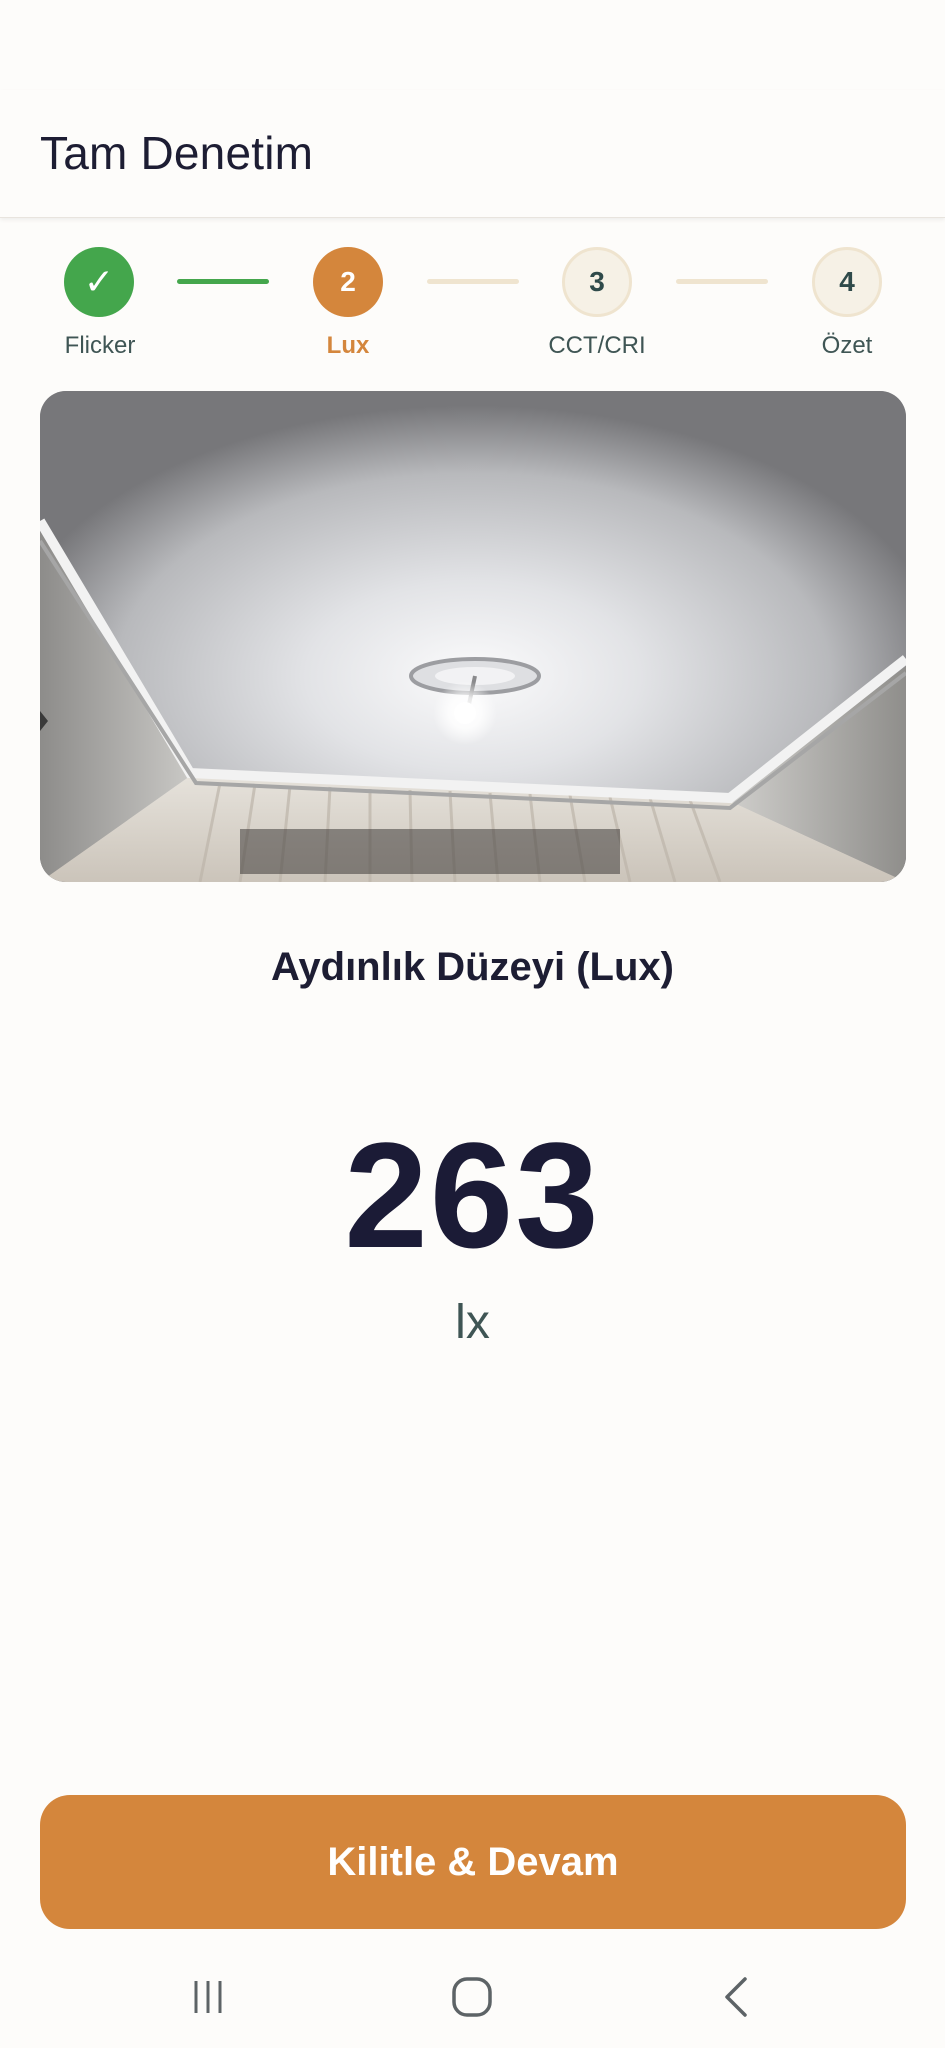  What do you see at coordinates (472, 1322) in the screenshot?
I see `lux-unit: lx` at bounding box center [472, 1322].